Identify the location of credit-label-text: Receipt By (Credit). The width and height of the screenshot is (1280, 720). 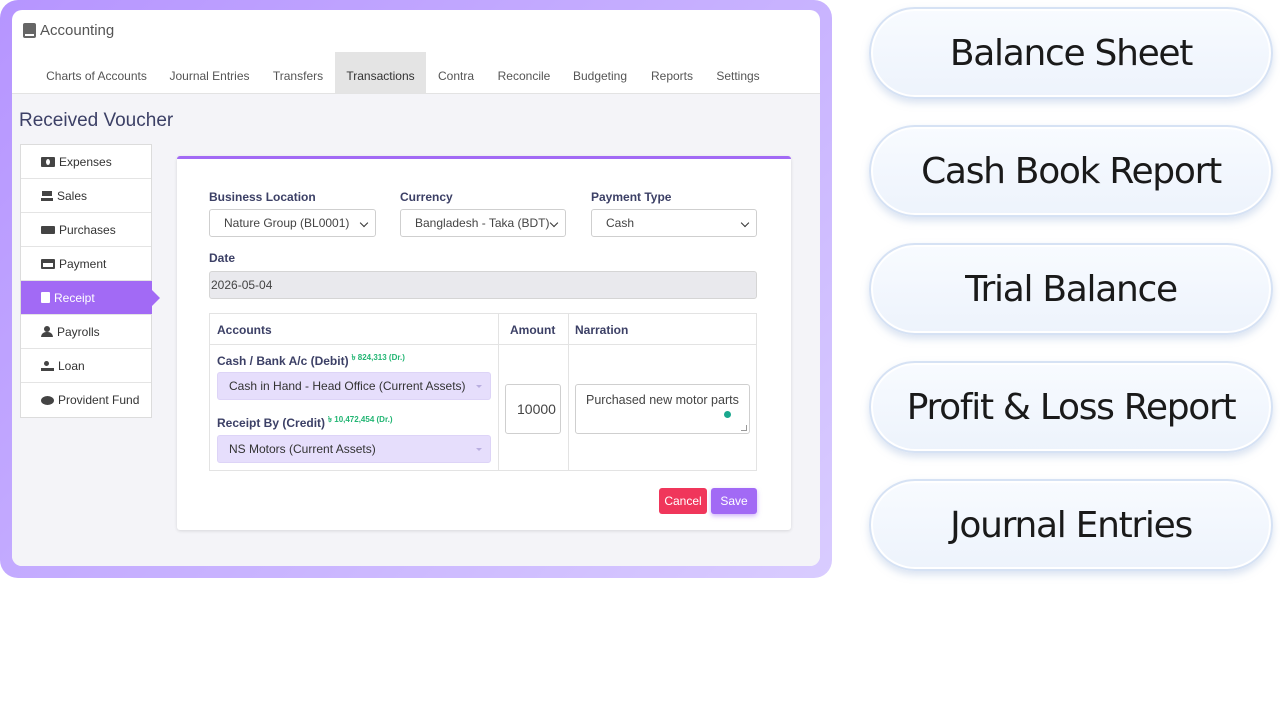
(271, 423).